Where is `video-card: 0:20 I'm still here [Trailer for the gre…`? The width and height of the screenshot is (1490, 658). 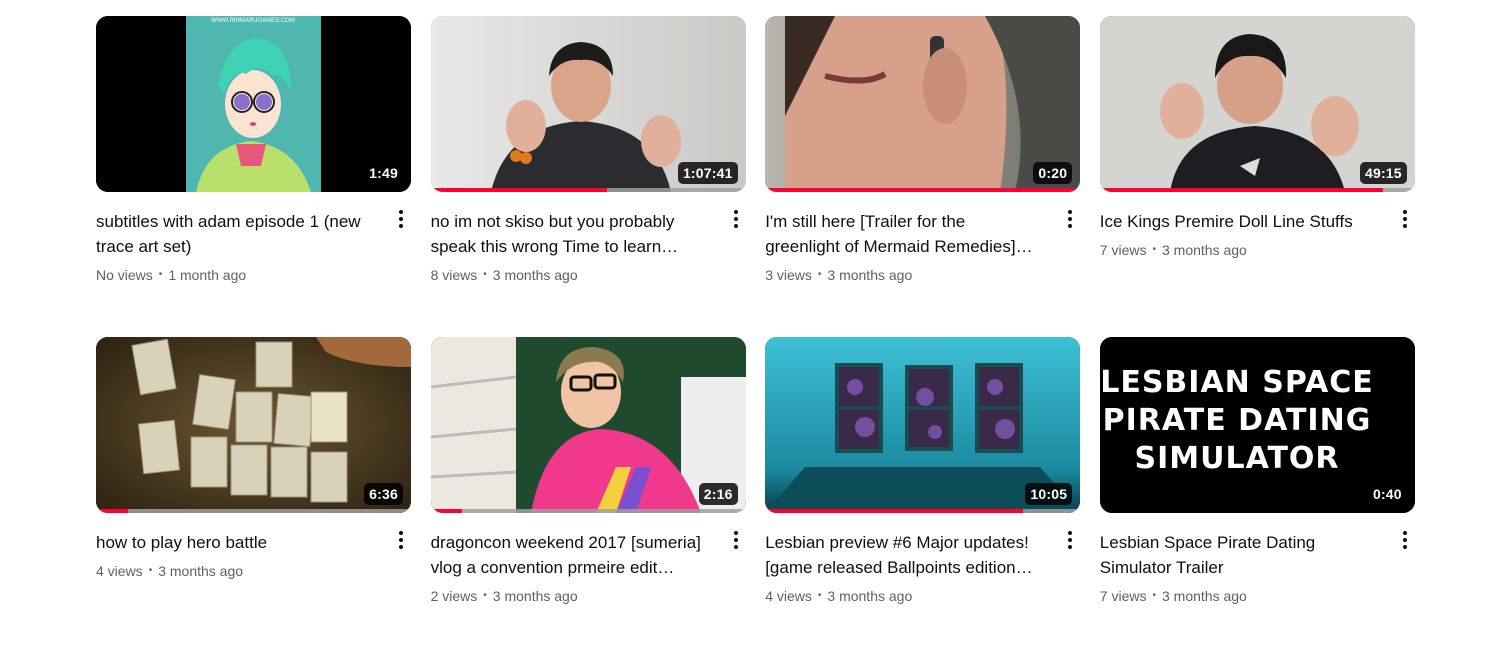
video-card: 0:20 I'm still here [Trailer for the gre… is located at coordinates (923, 176).